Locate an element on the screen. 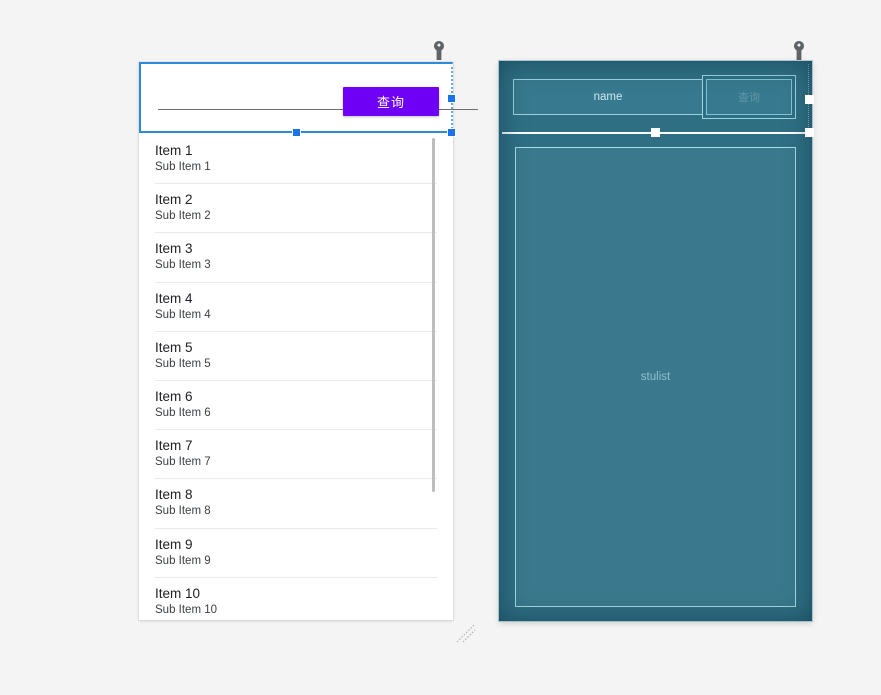 This screenshot has width=881, height=695. left-panel-resize-grip is located at coordinates (466, 633).